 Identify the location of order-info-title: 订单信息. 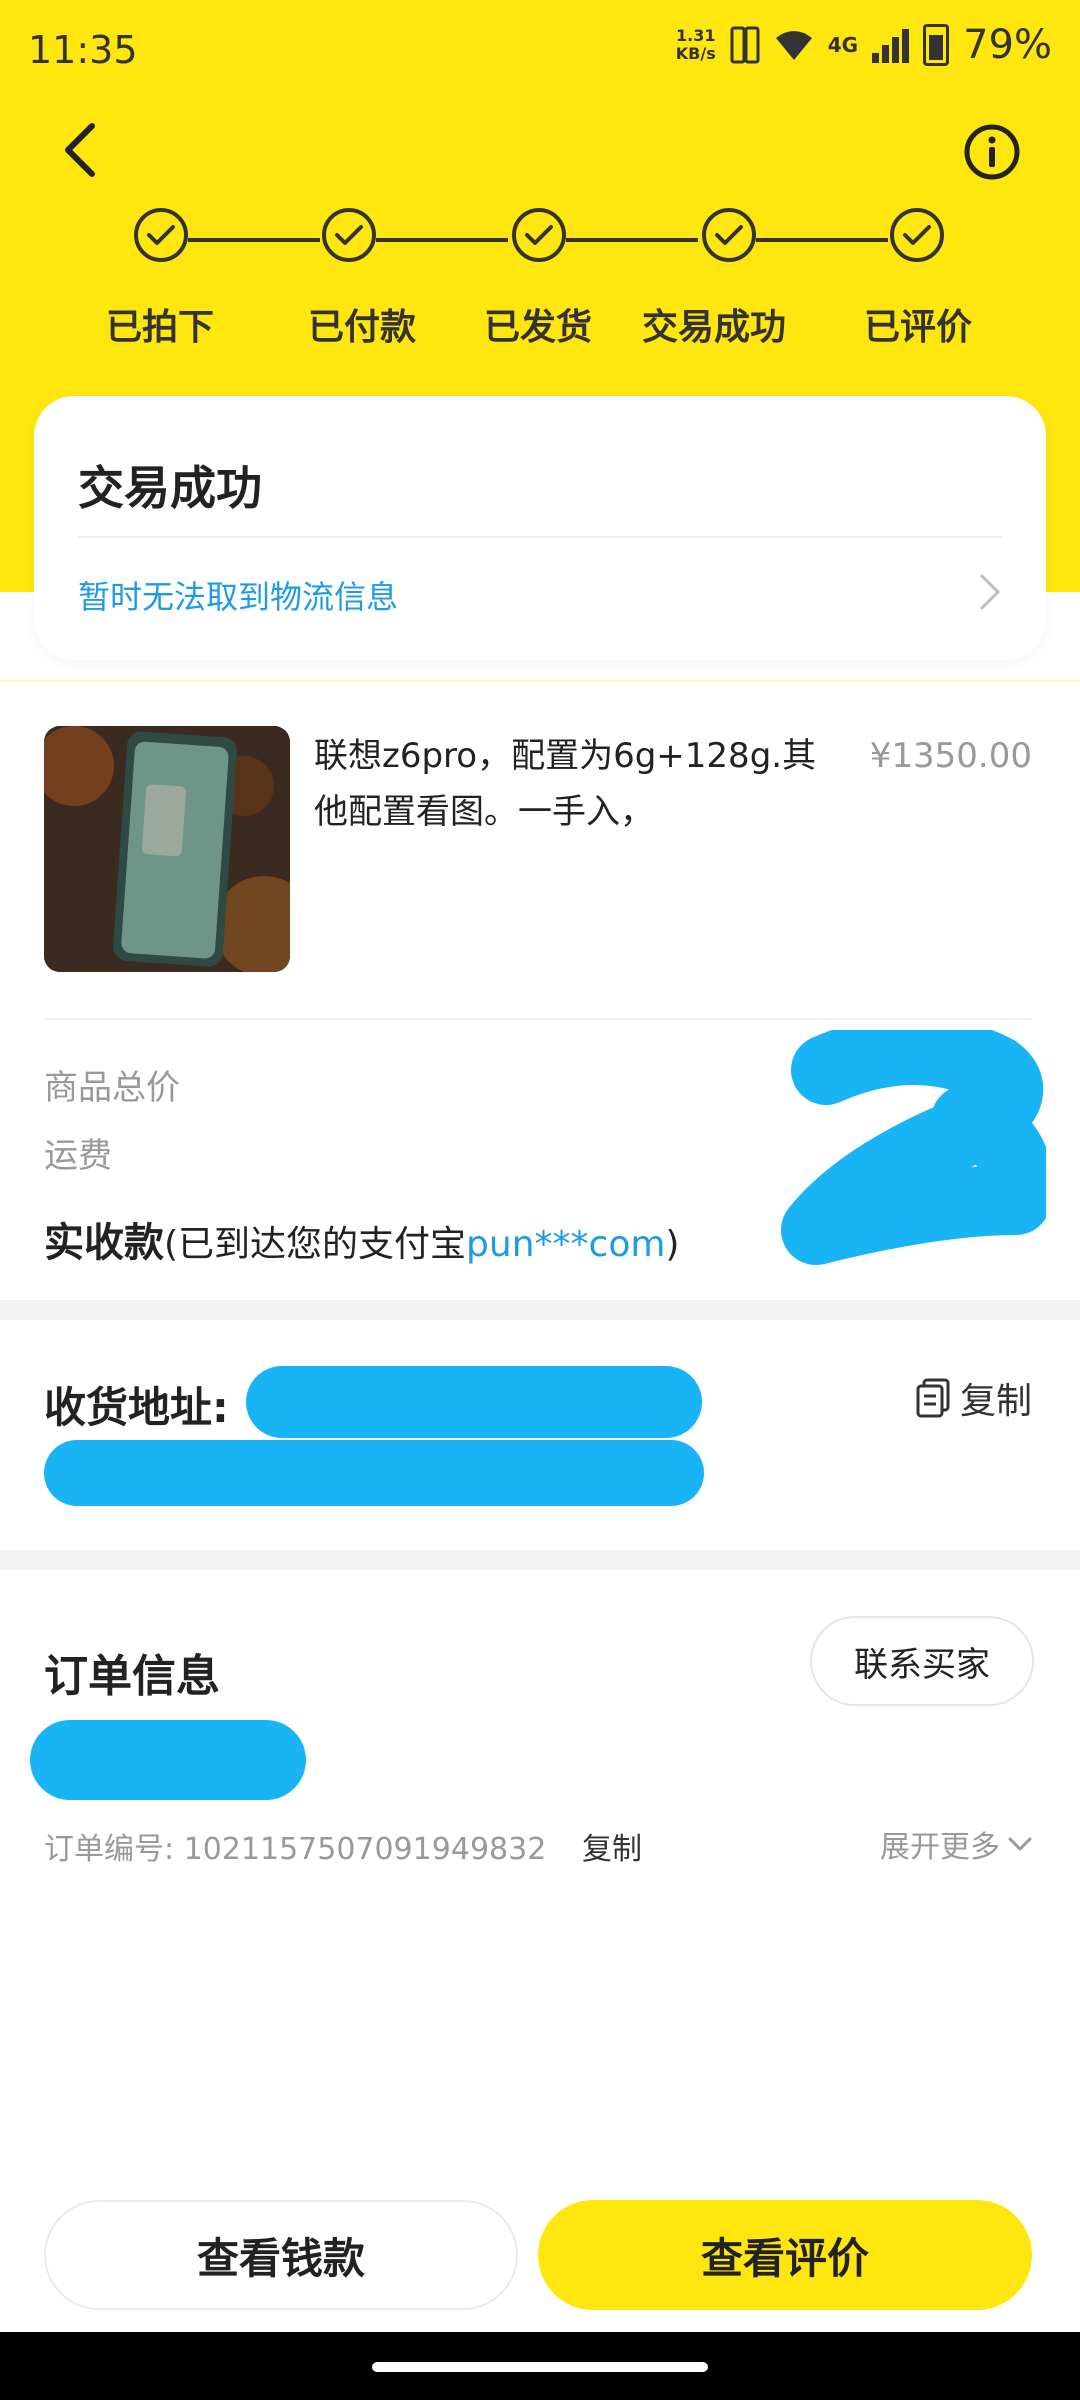
(132, 1676).